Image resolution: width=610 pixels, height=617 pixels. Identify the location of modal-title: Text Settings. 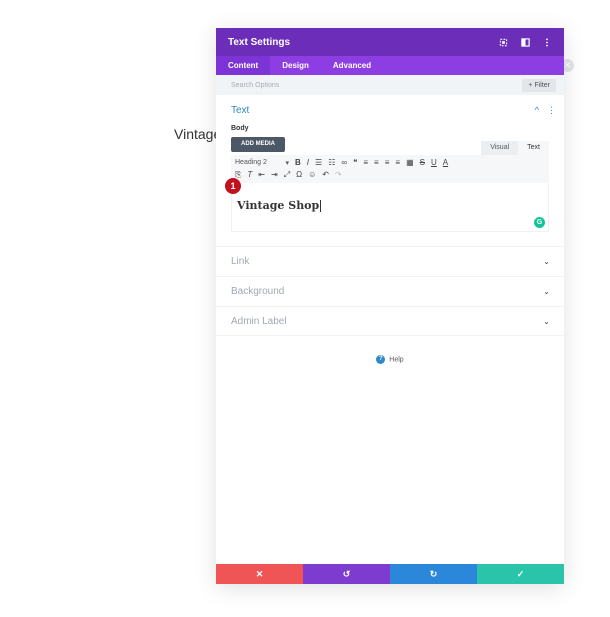
(259, 42).